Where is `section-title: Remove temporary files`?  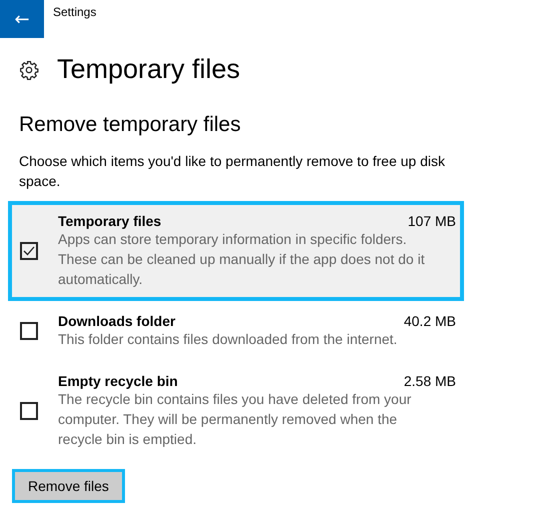
section-title: Remove temporary files is located at coordinates (130, 125).